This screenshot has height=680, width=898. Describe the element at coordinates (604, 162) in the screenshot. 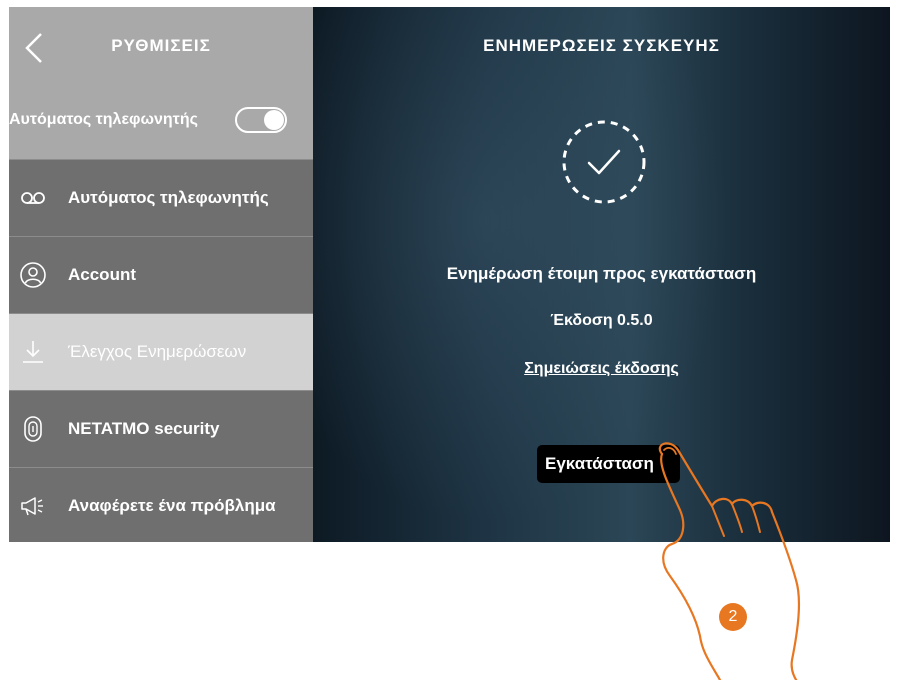

I see `check-circle-icon` at that location.